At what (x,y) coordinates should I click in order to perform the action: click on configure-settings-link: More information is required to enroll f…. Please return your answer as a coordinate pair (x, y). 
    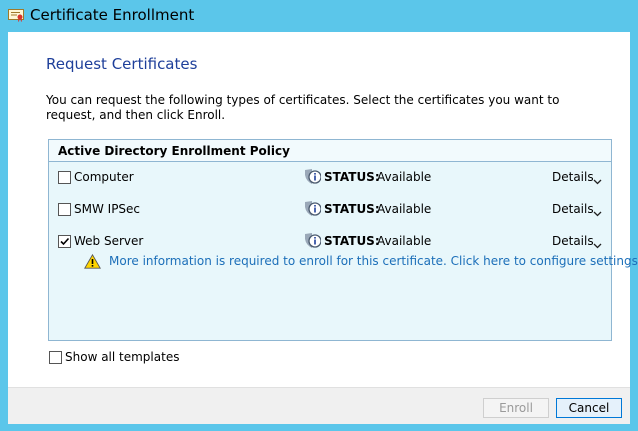
    Looking at the image, I should click on (373, 261).